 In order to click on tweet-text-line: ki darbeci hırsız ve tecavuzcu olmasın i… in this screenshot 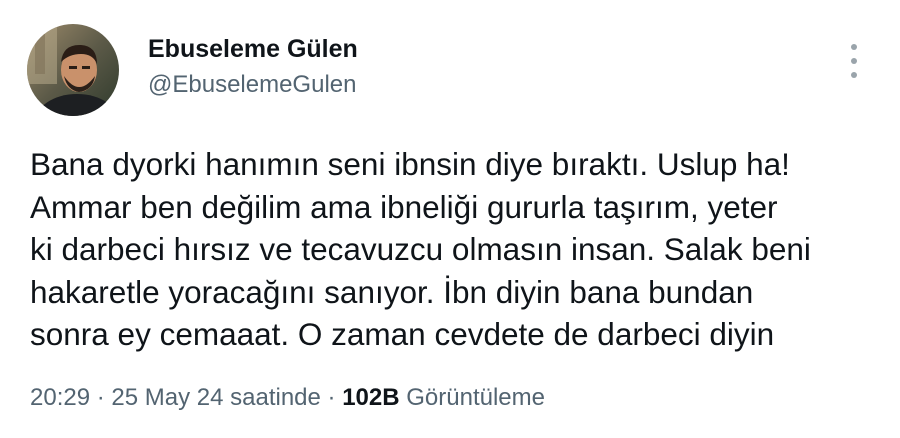, I will do `click(420, 249)`.